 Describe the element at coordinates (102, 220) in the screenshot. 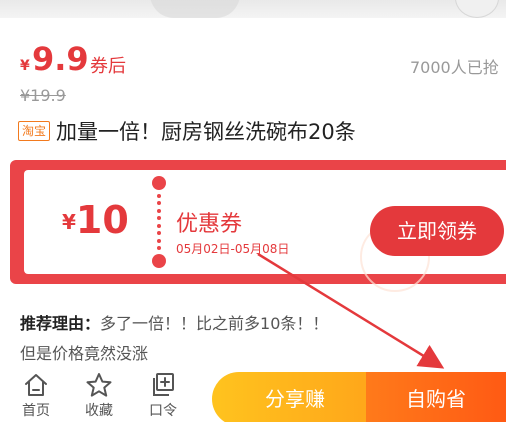

I see `coupon-value: 10` at that location.